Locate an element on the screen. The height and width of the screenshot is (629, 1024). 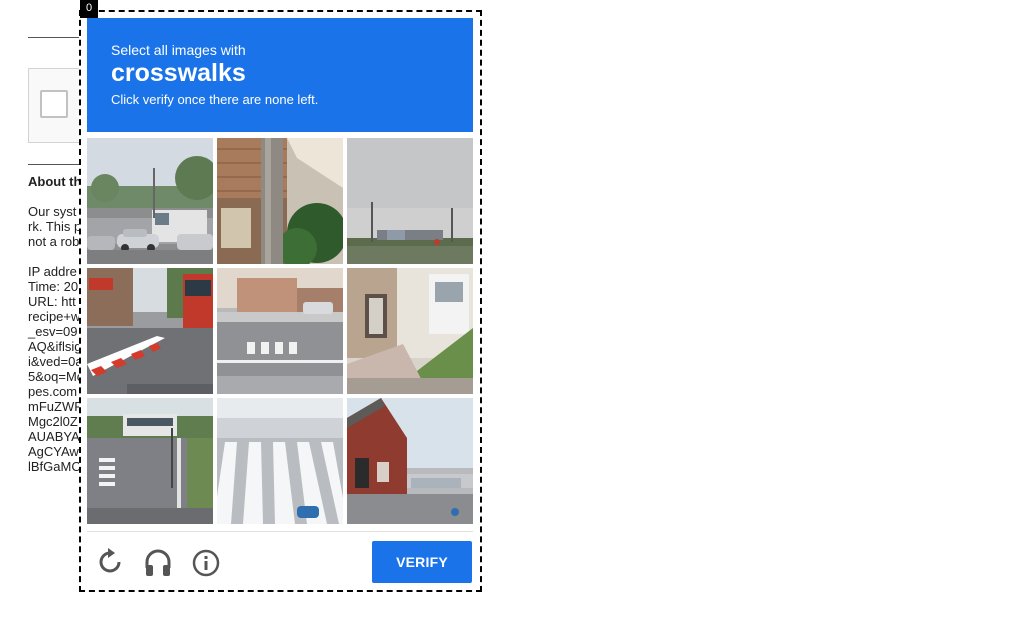
about-paragraph: Our syst rk. This p not a rob is located at coordinates (54, 226).